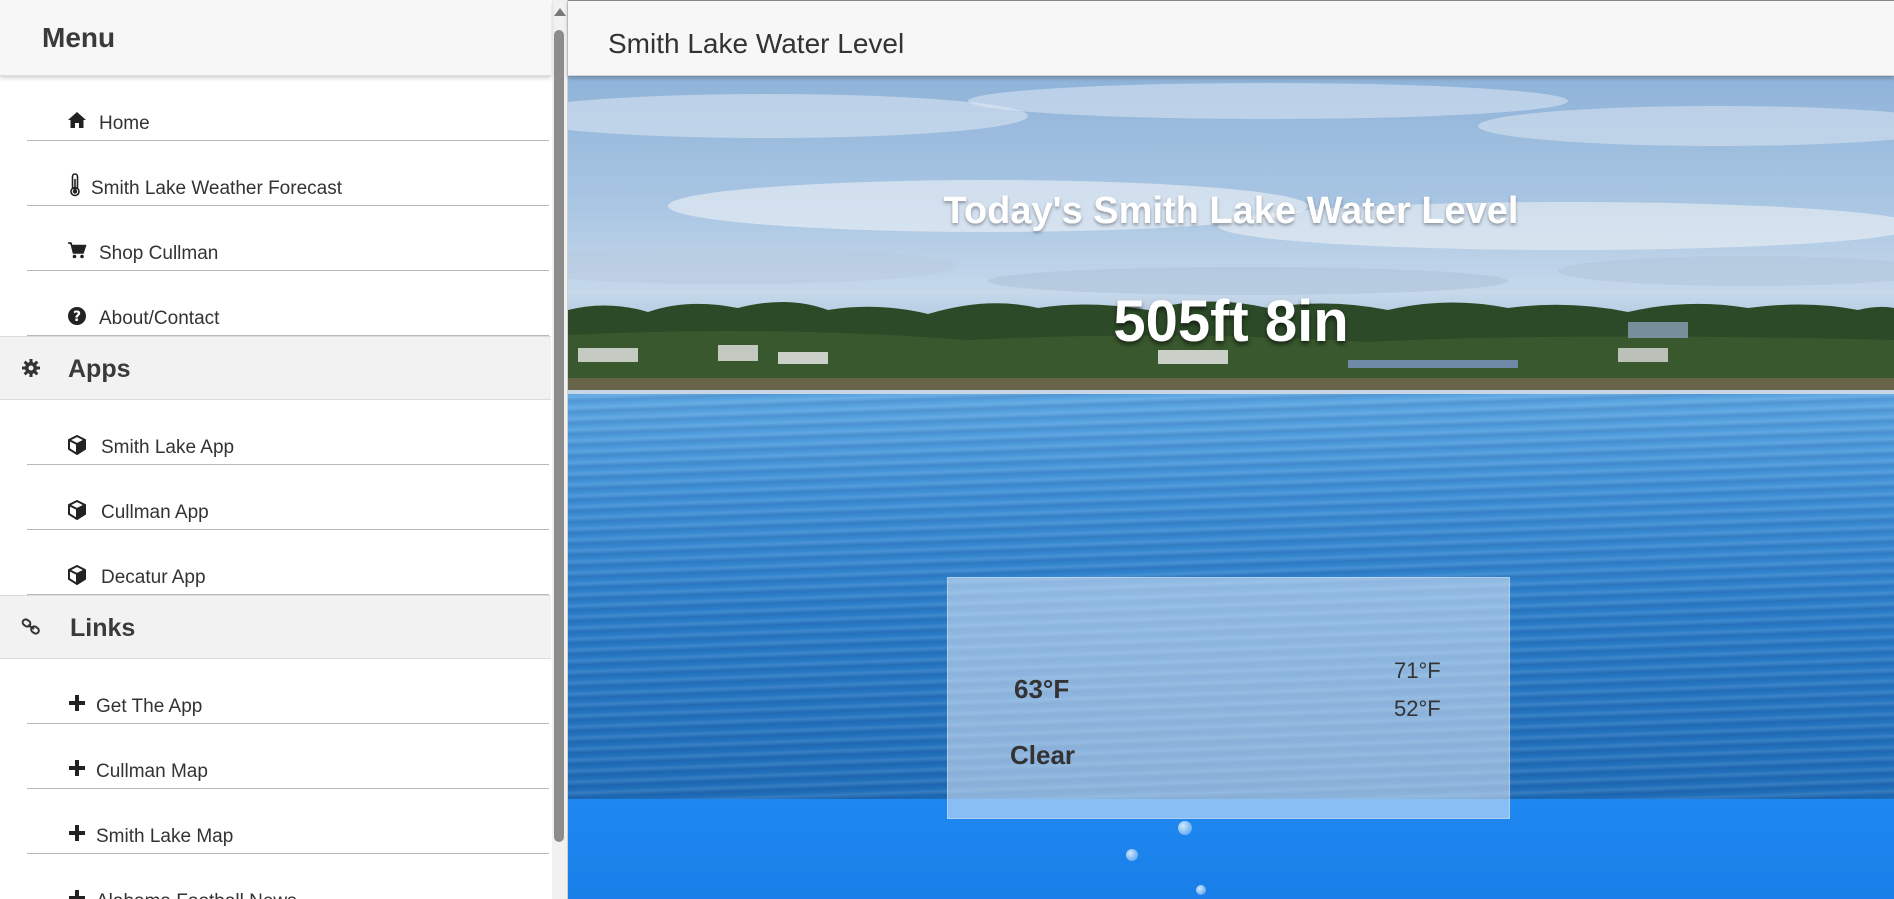 This screenshot has width=1894, height=899. Describe the element at coordinates (1417, 708) in the screenshot. I see `low-temperature: 52°F` at that location.